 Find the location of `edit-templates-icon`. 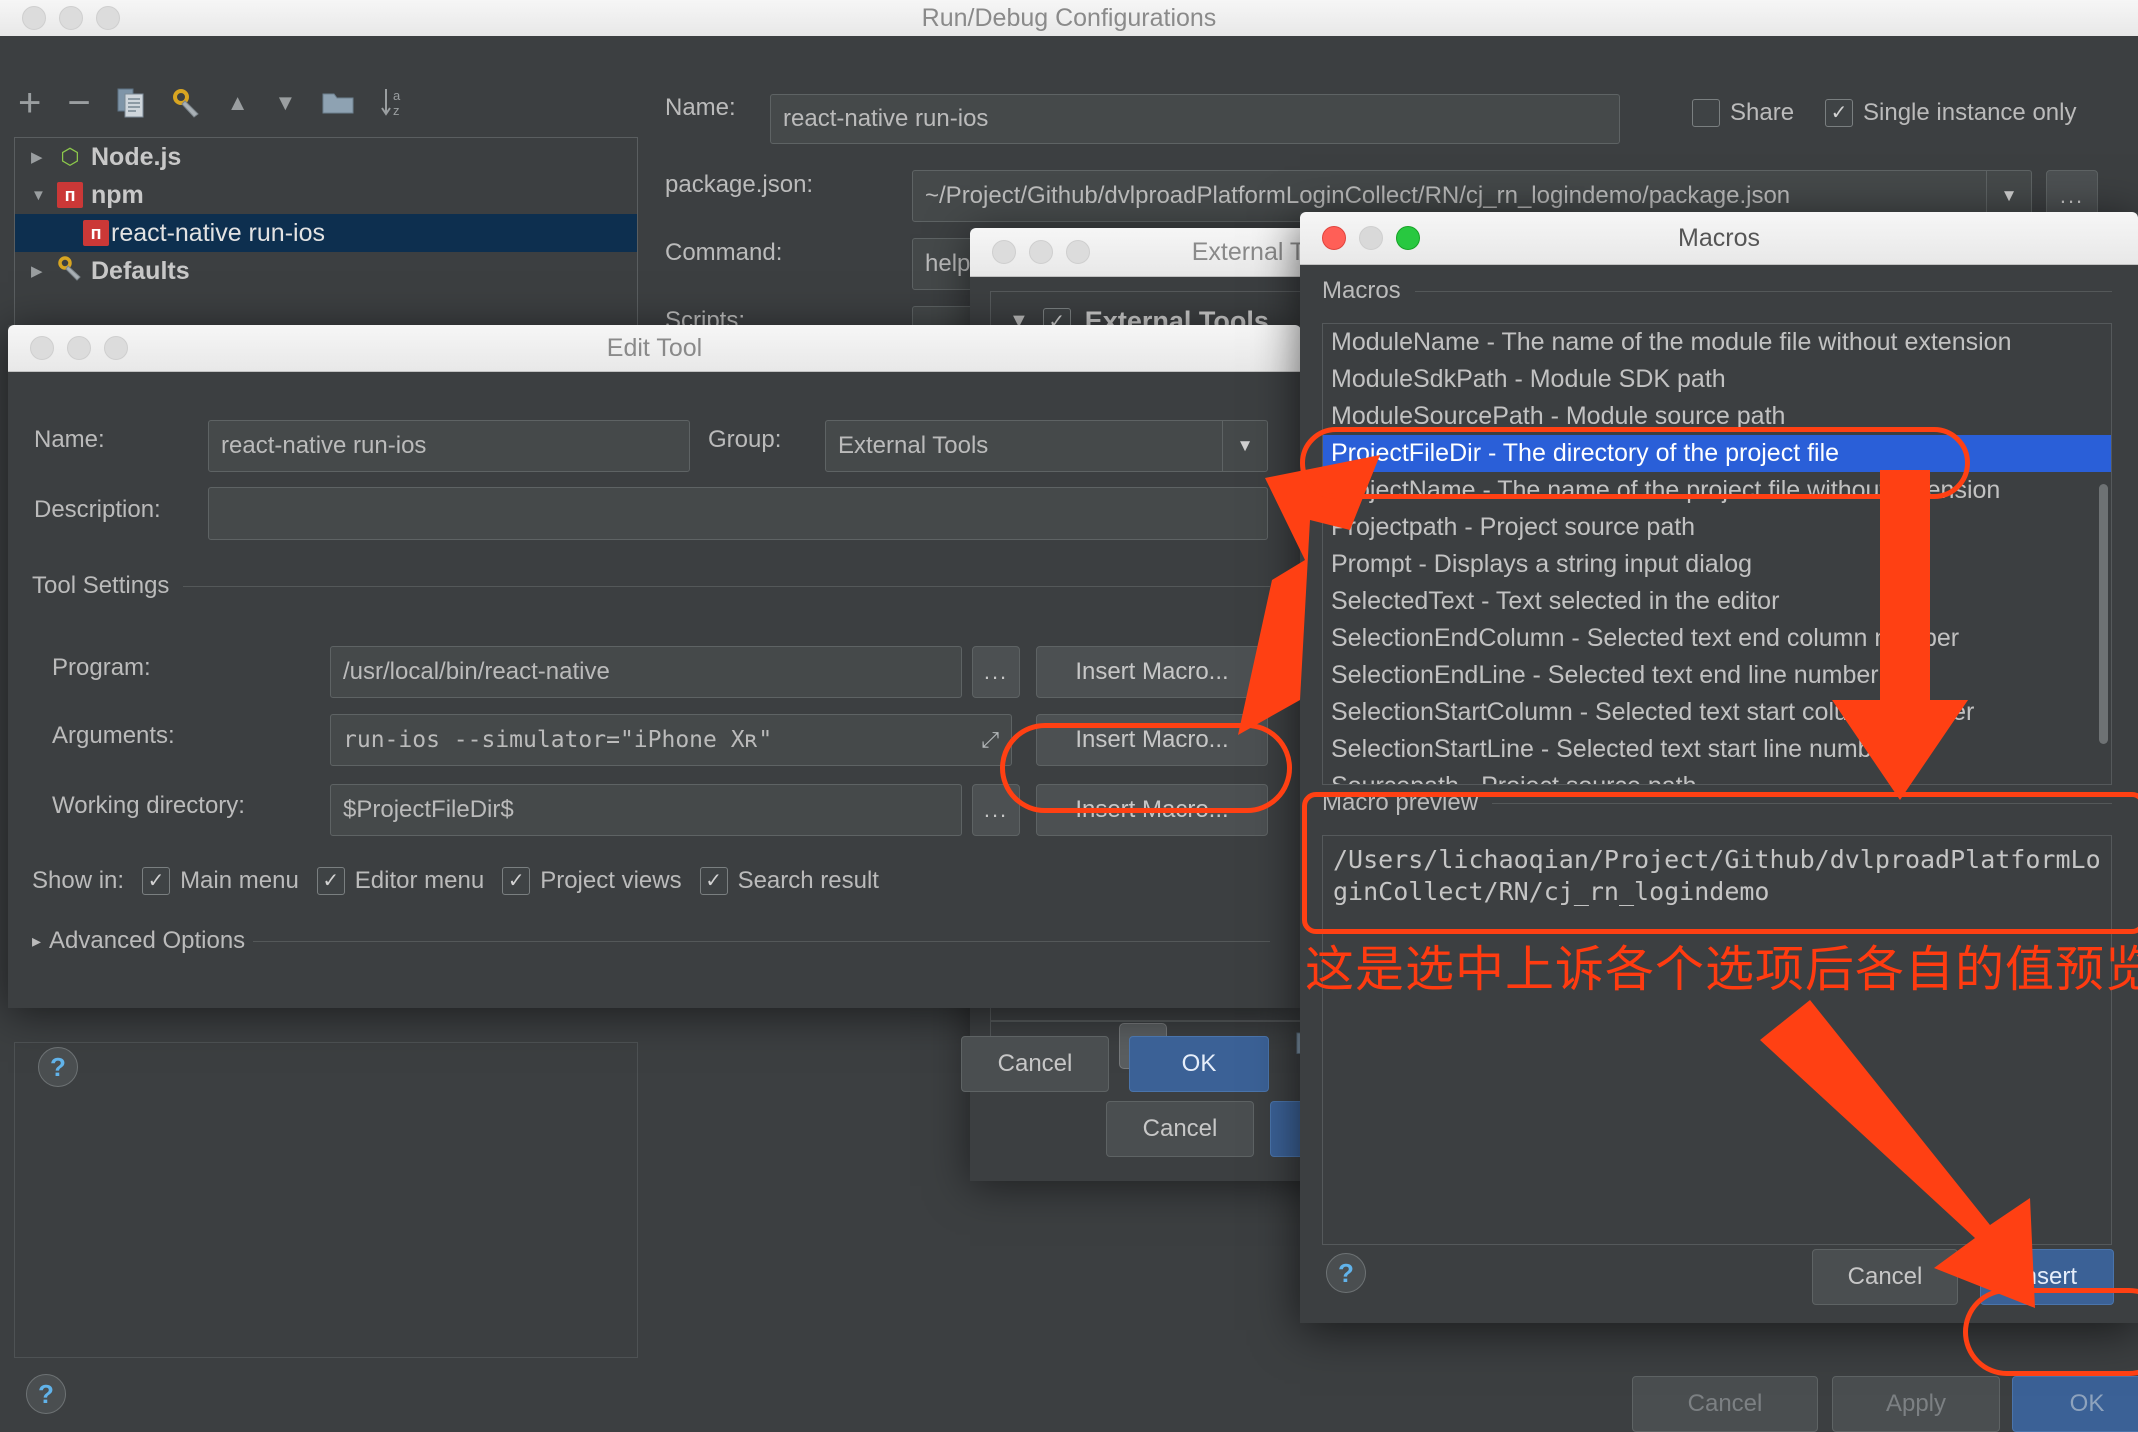

edit-templates-icon is located at coordinates (186, 103).